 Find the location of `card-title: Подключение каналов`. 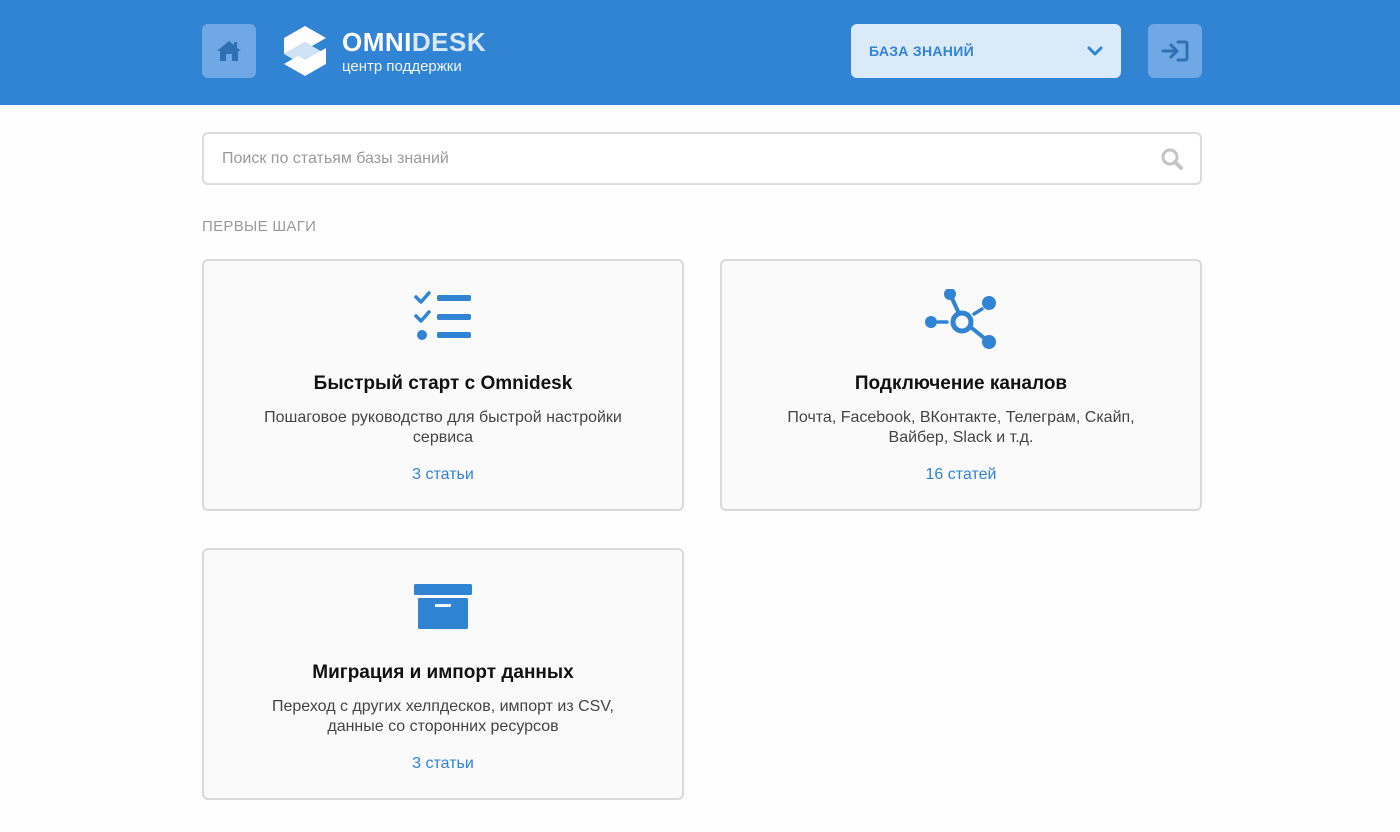

card-title: Подключение каналов is located at coordinates (961, 383).